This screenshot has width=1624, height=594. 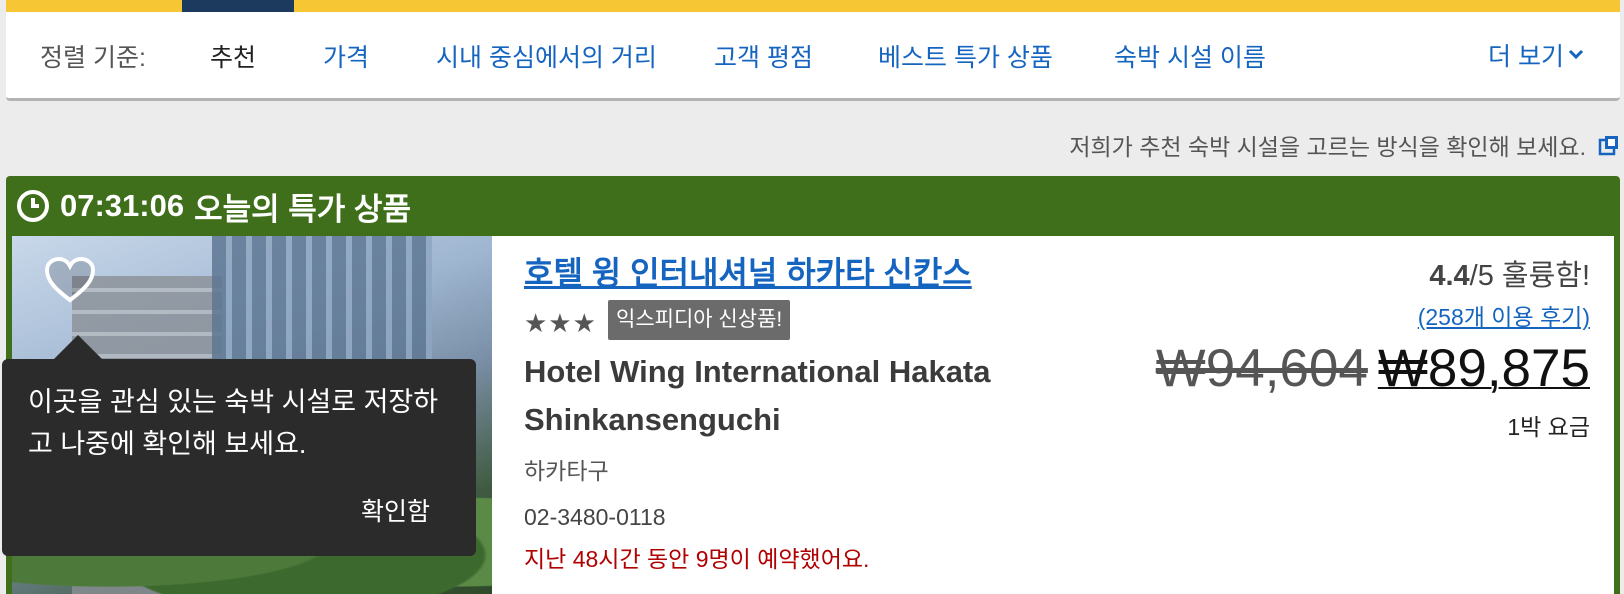 What do you see at coordinates (233, 56) in the screenshot?
I see `tab-recommended: 추천` at bounding box center [233, 56].